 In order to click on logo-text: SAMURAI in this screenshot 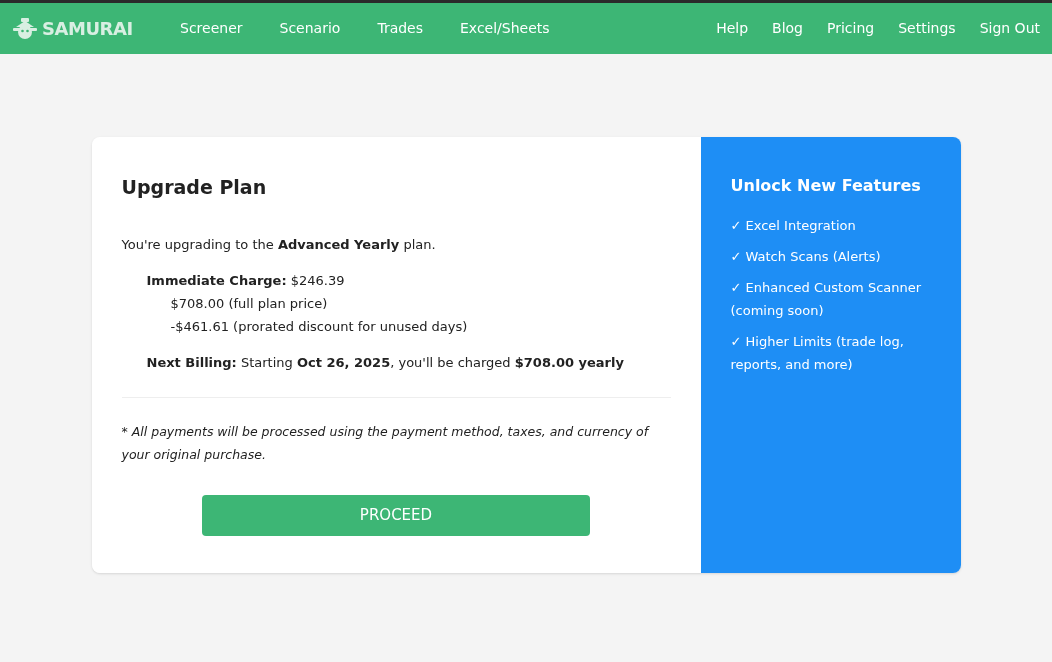, I will do `click(87, 28)`.